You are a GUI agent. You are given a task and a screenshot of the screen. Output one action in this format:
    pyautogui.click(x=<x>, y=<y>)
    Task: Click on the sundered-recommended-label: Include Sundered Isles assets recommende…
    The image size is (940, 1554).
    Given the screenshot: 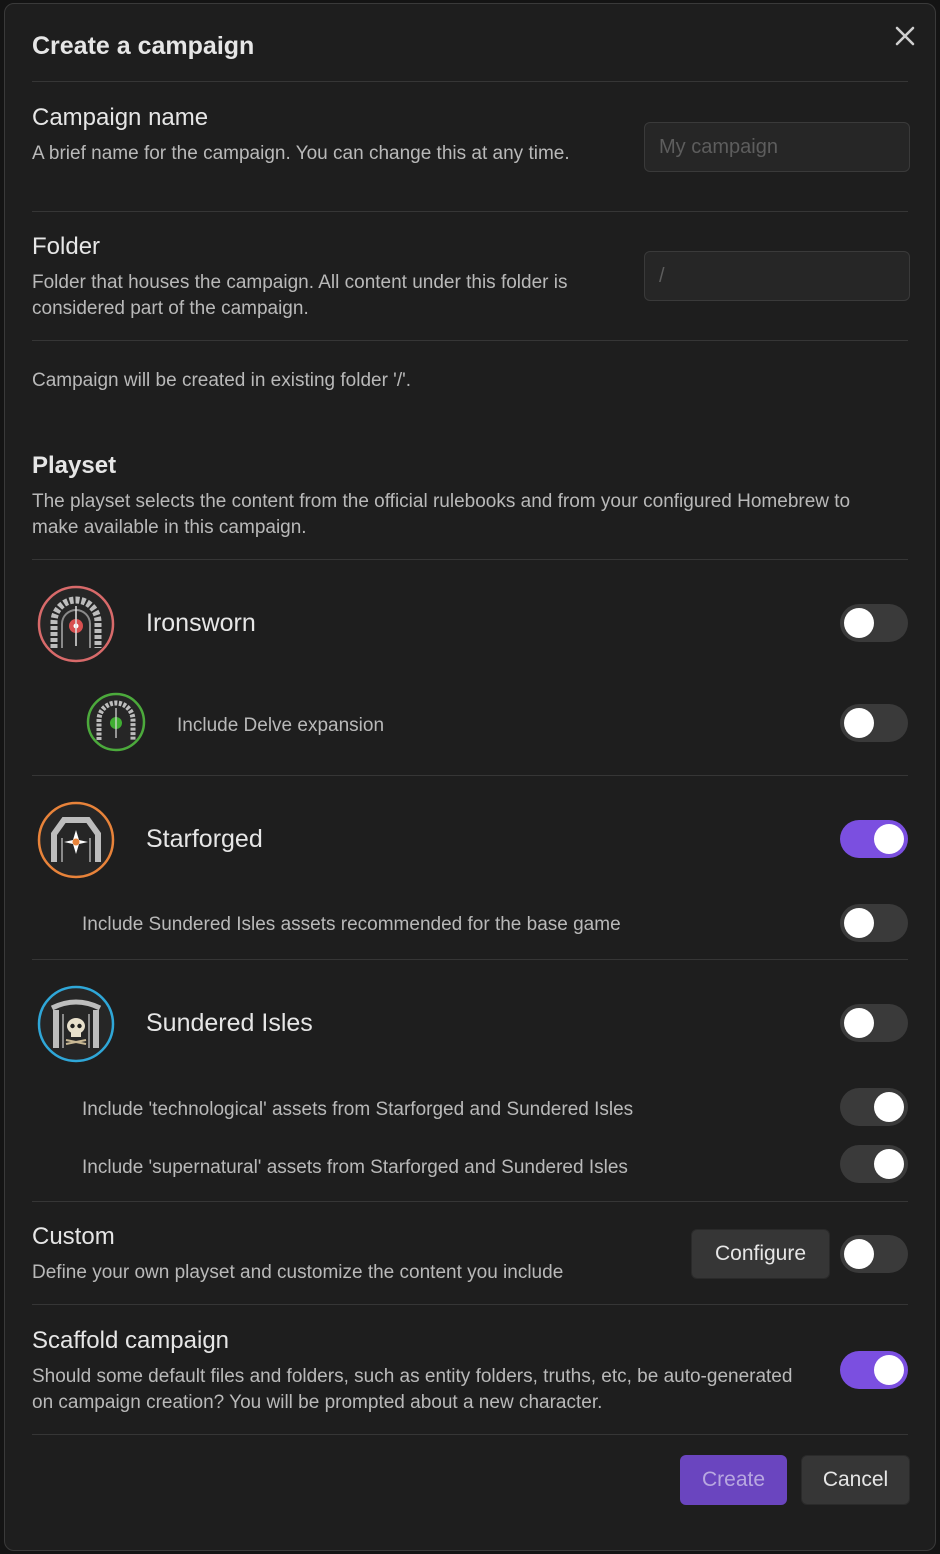 What is the action you would take?
    pyautogui.click(x=351, y=924)
    